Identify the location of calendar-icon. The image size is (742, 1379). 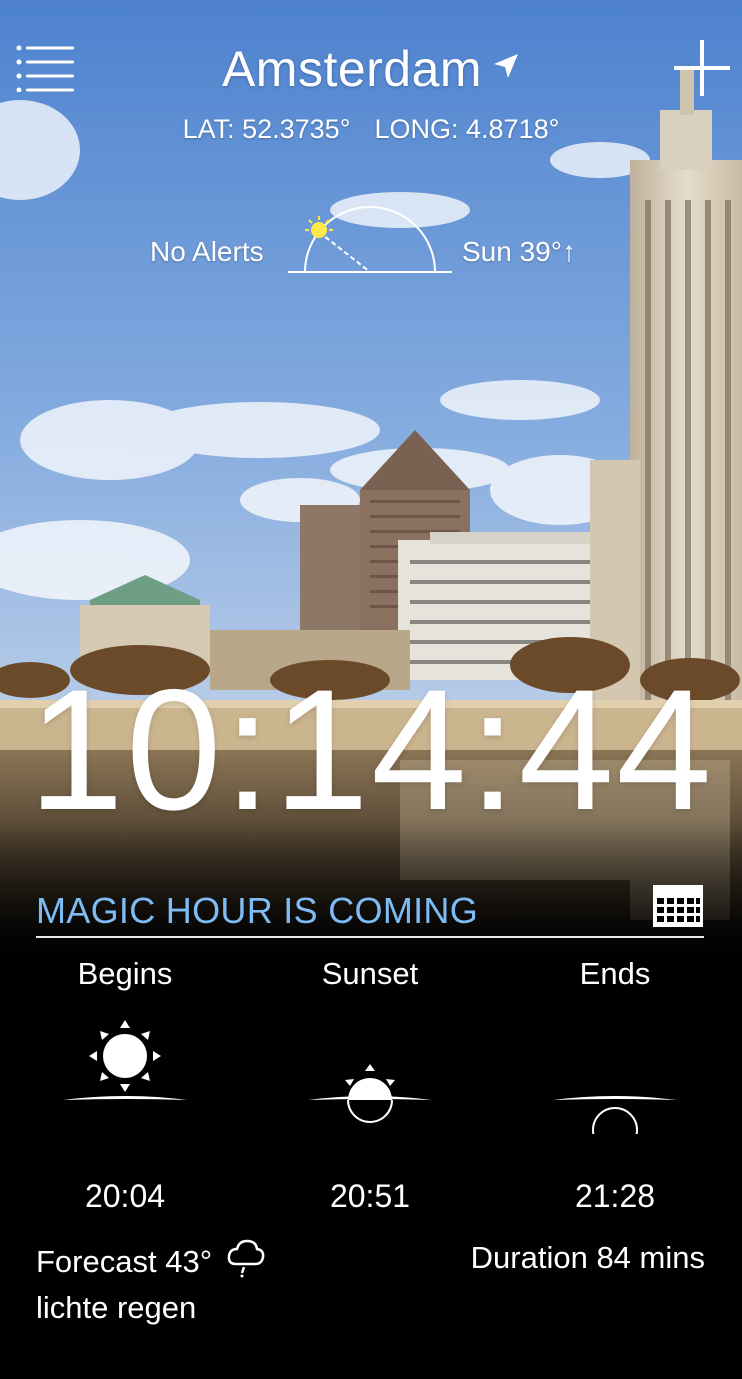
(678, 906).